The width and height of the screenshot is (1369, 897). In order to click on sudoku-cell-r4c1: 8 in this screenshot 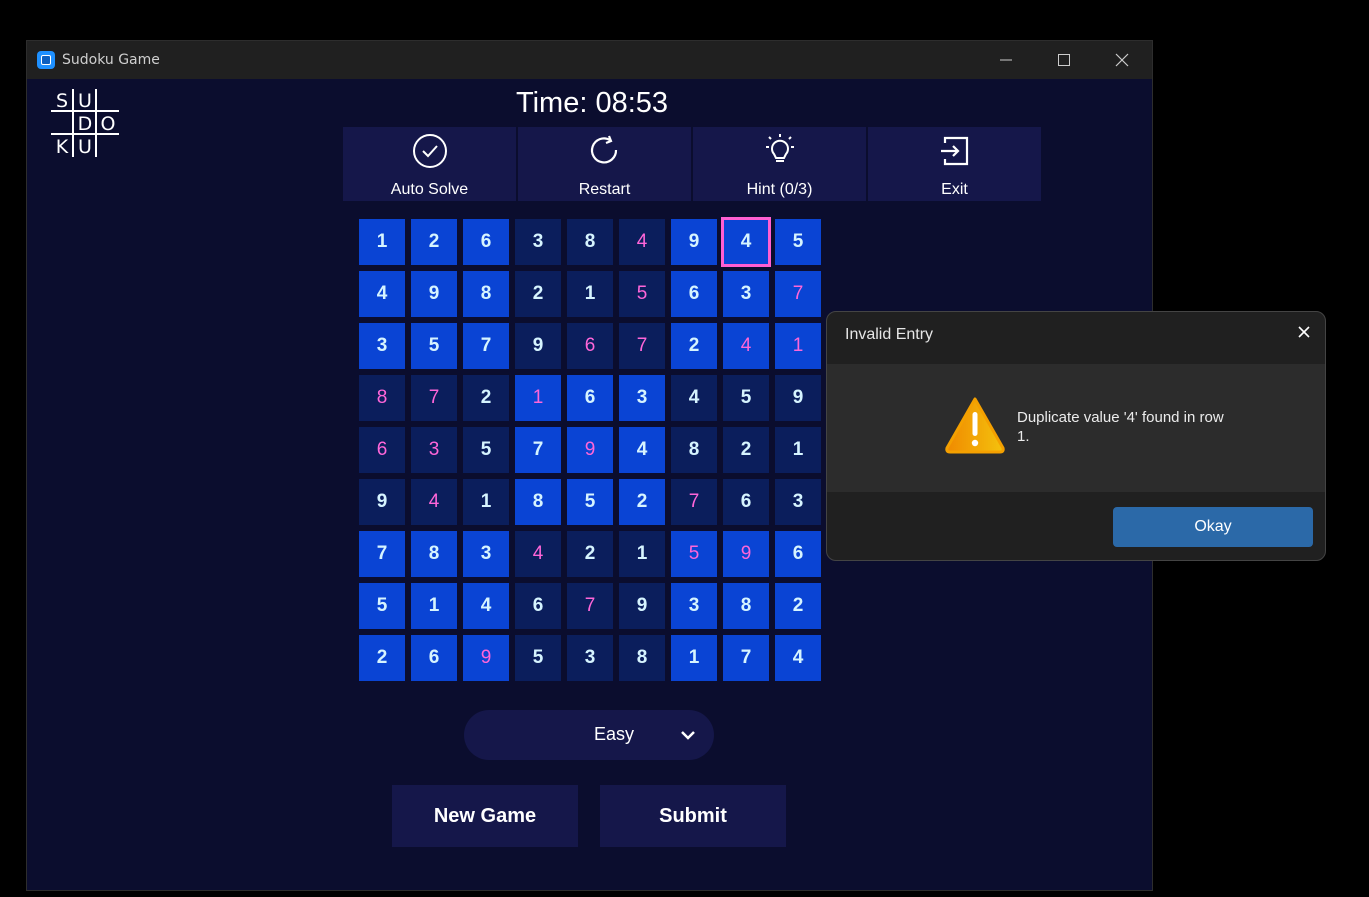, I will do `click(382, 398)`.